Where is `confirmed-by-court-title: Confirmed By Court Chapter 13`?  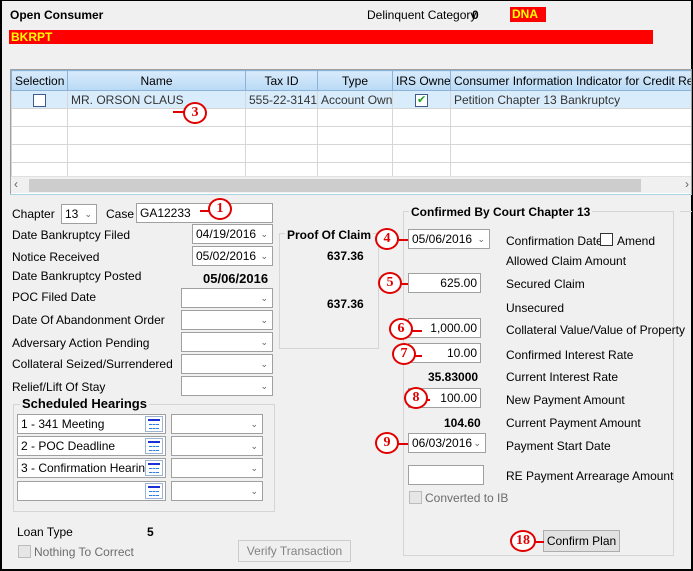 confirmed-by-court-title: Confirmed By Court Chapter 13 is located at coordinates (501, 212).